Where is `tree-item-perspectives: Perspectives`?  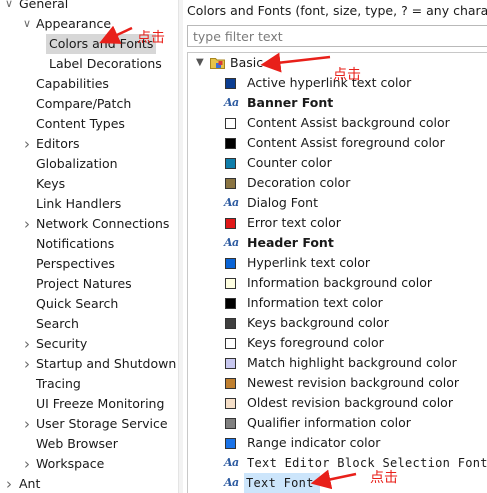
tree-item-perspectives: Perspectives is located at coordinates (89, 264).